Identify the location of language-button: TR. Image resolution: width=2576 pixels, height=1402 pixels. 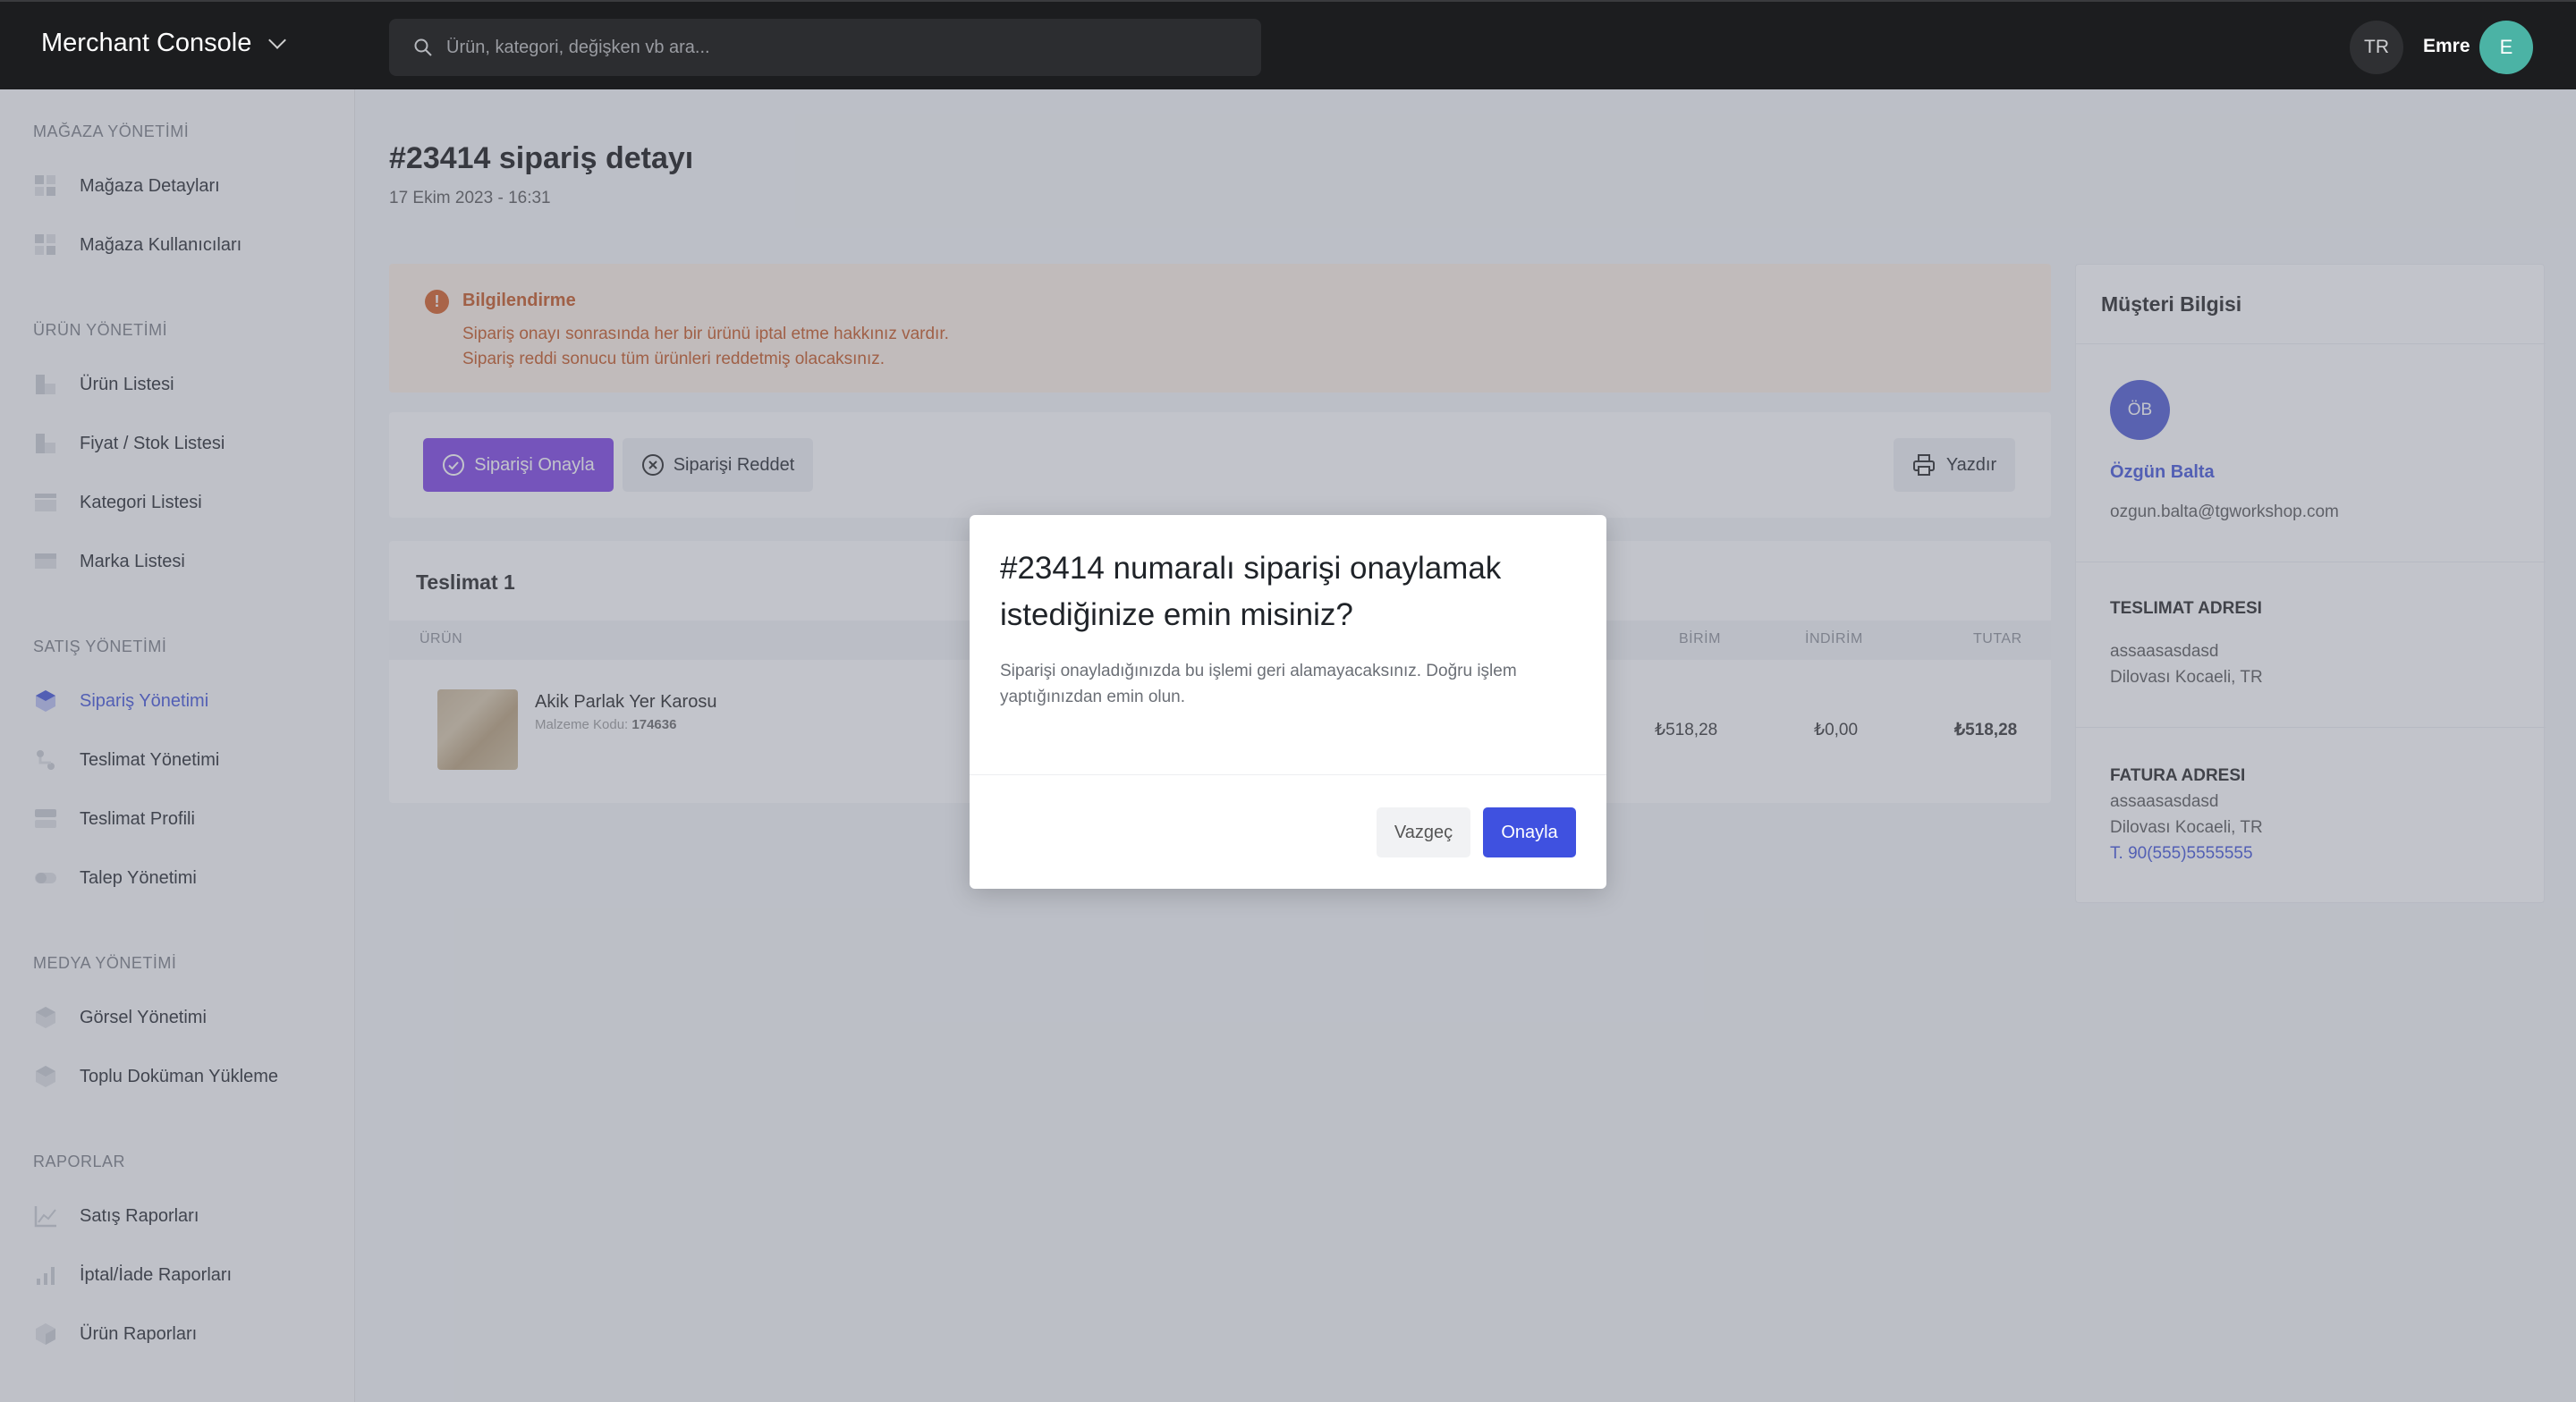
(2376, 47).